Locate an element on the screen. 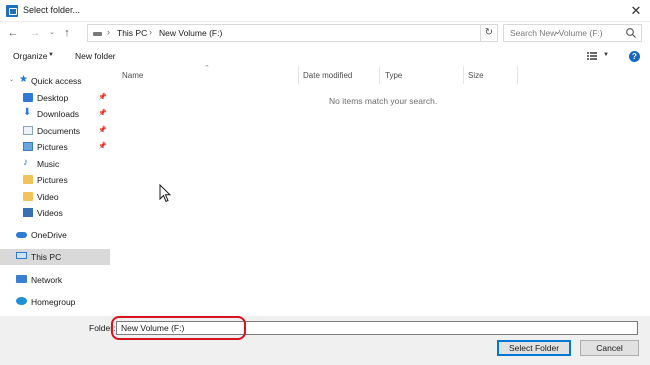 This screenshot has height=365, width=650. command-bar: Organize ▼ New folder ▼ ? is located at coordinates (325, 56).